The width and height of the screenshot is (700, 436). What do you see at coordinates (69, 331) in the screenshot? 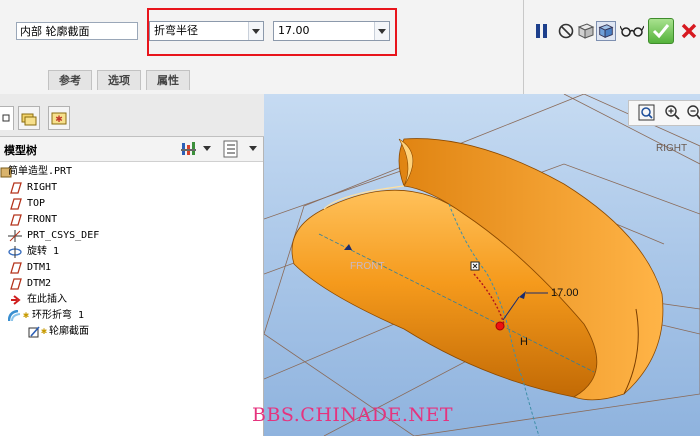
I see `tree-item-label: 轮廓截面` at bounding box center [69, 331].